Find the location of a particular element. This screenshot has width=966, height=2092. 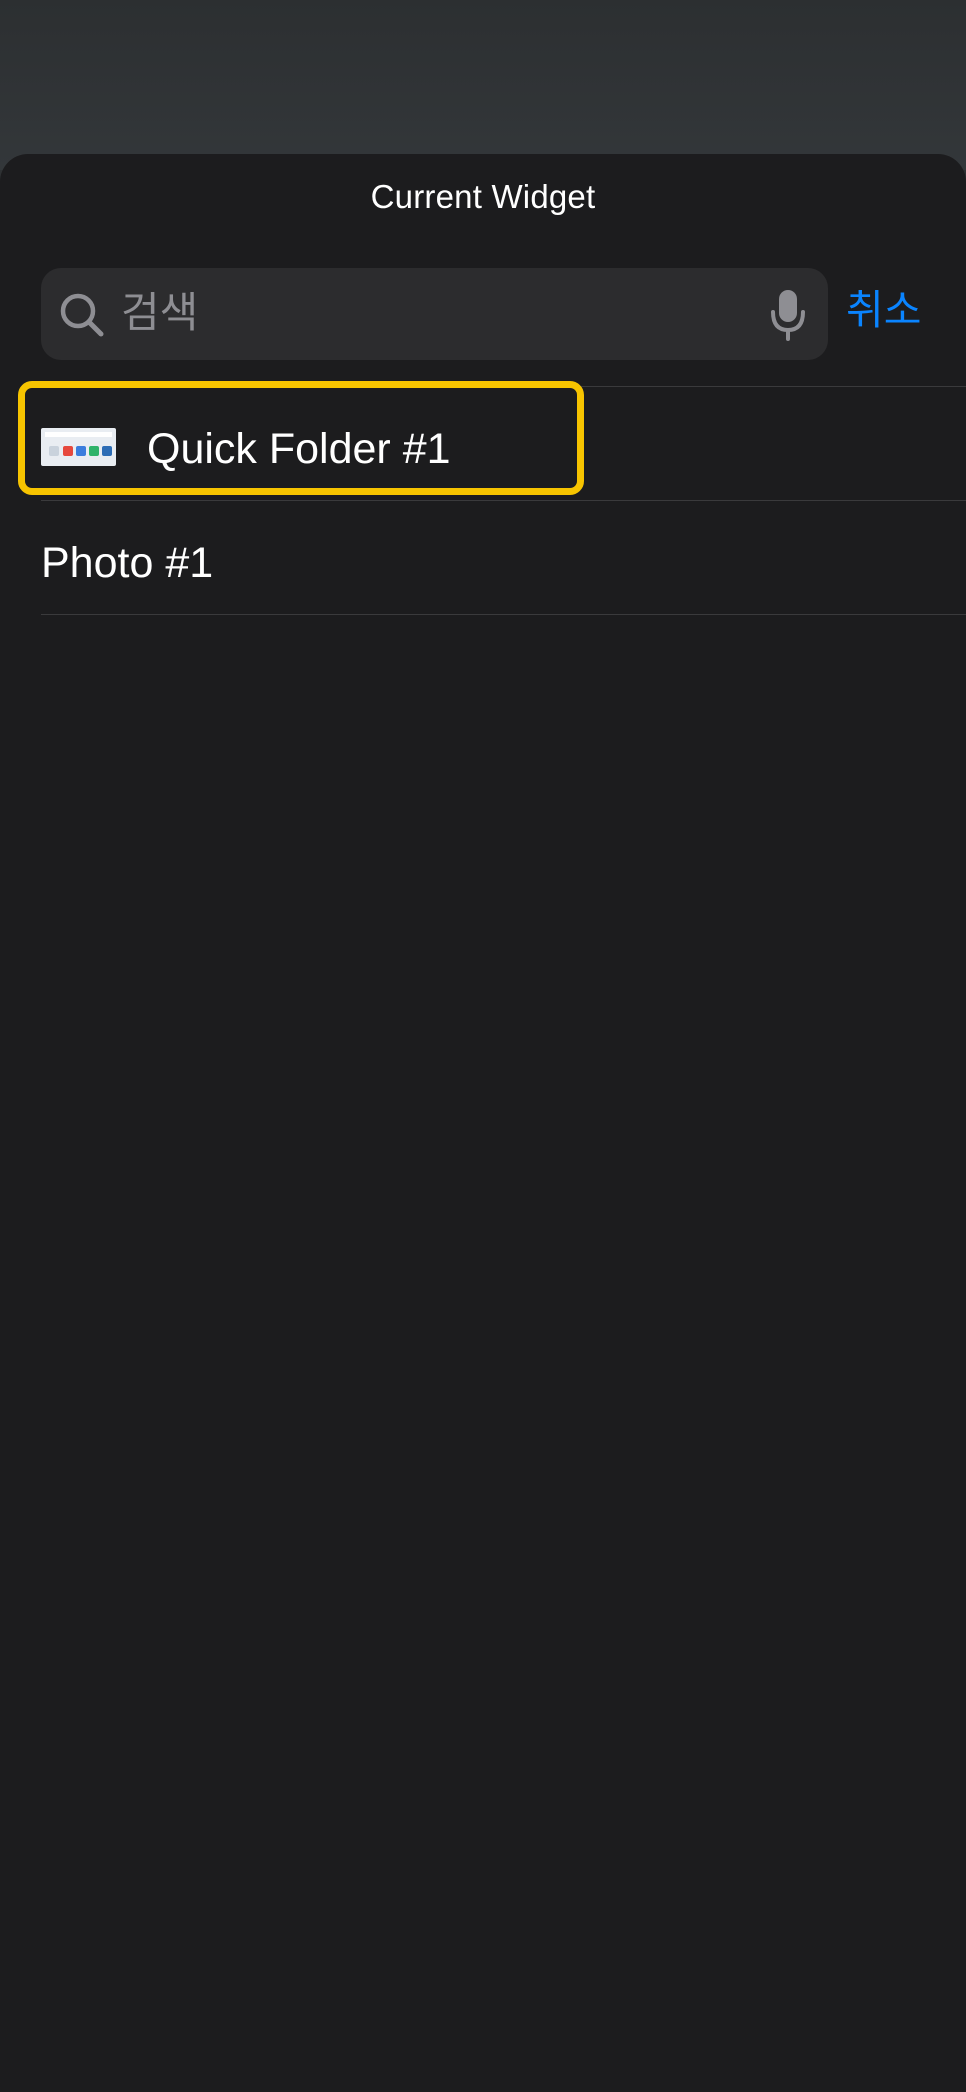

cancel-button: 취소 is located at coordinates (883, 310).